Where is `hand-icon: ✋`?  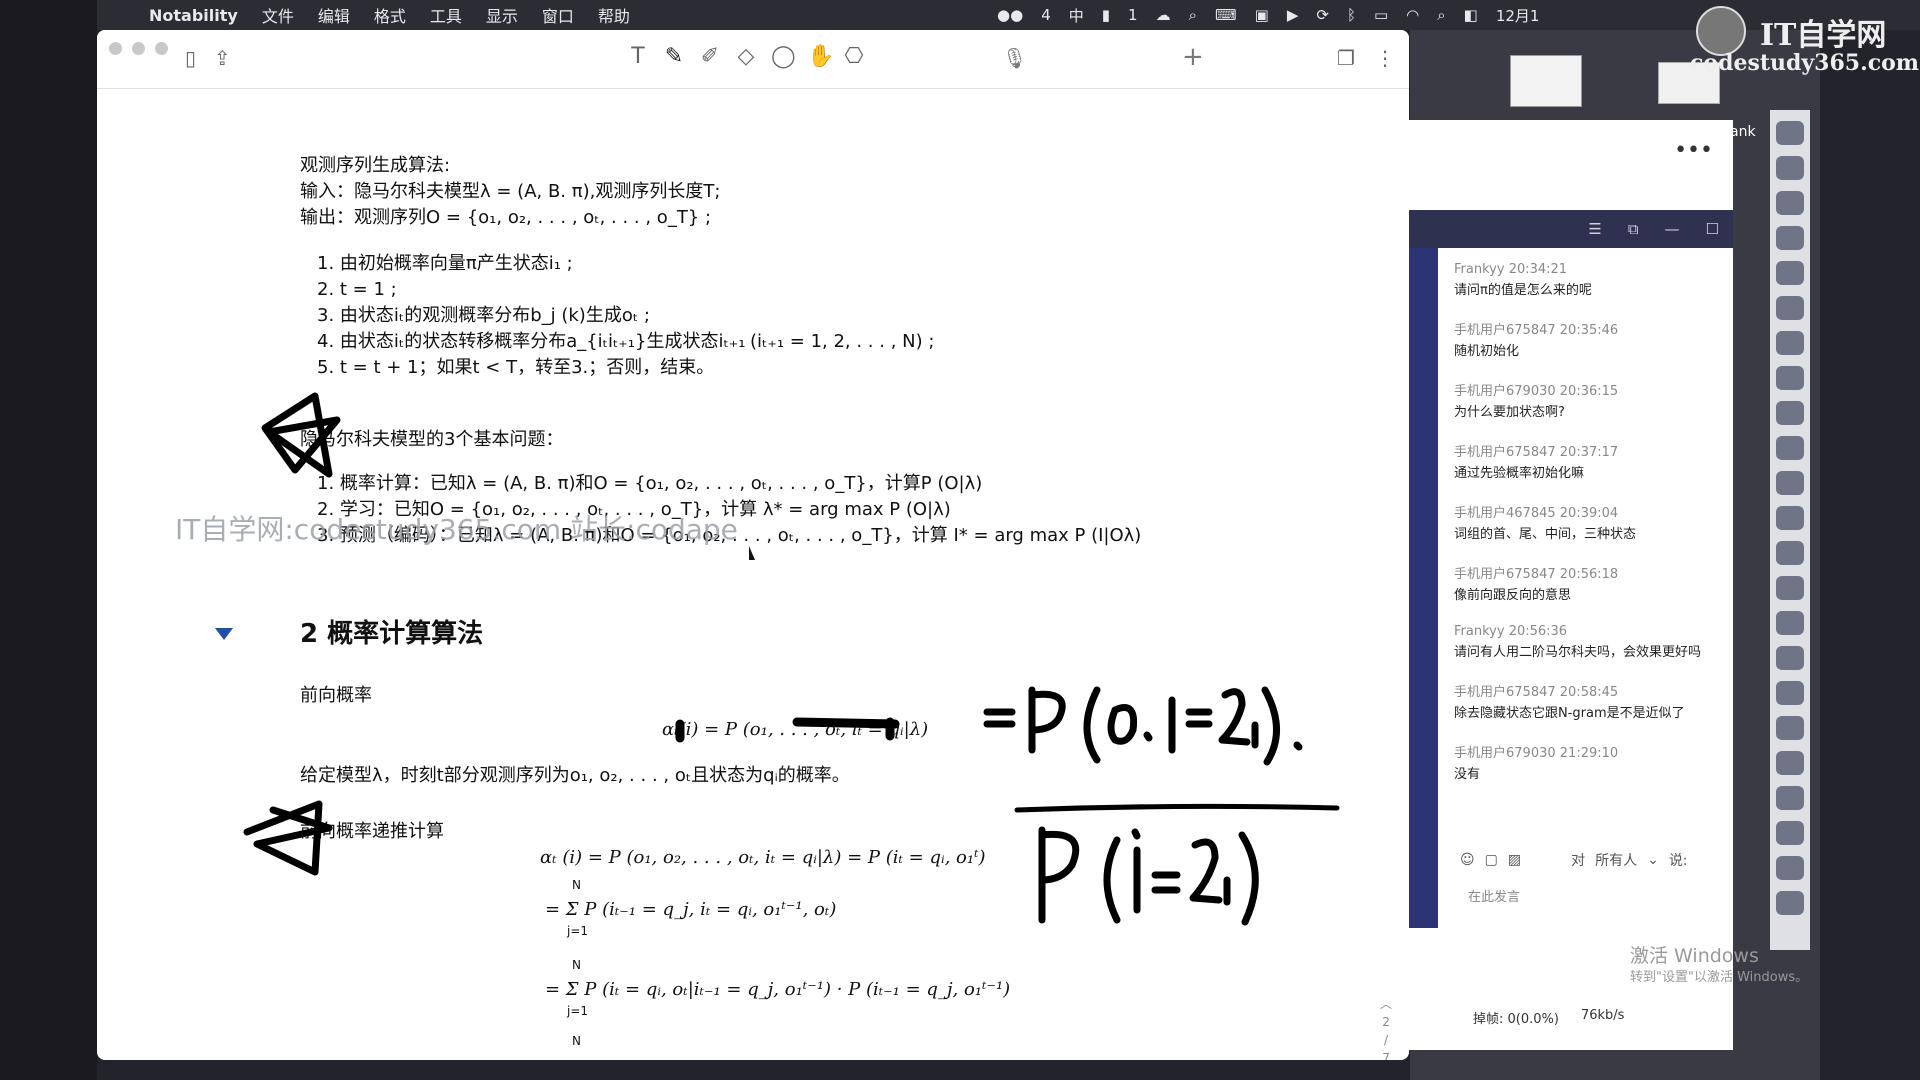
hand-icon: ✋ is located at coordinates (820, 56).